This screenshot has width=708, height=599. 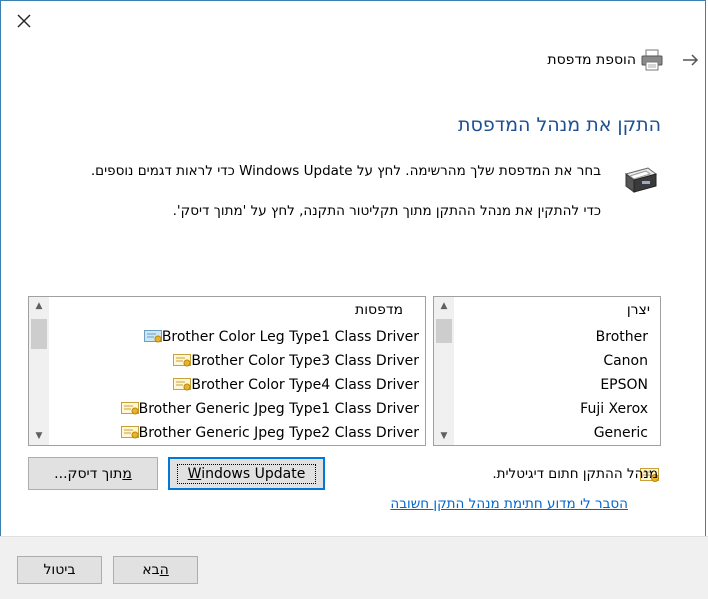 What do you see at coordinates (652, 60) in the screenshot?
I see `printer-icon` at bounding box center [652, 60].